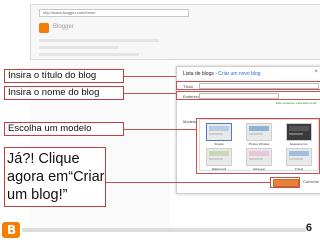 Image resolution: width=320 pixels, height=240 pixels. What do you see at coordinates (99, 49) in the screenshot?
I see `background-content` at bounding box center [99, 49].